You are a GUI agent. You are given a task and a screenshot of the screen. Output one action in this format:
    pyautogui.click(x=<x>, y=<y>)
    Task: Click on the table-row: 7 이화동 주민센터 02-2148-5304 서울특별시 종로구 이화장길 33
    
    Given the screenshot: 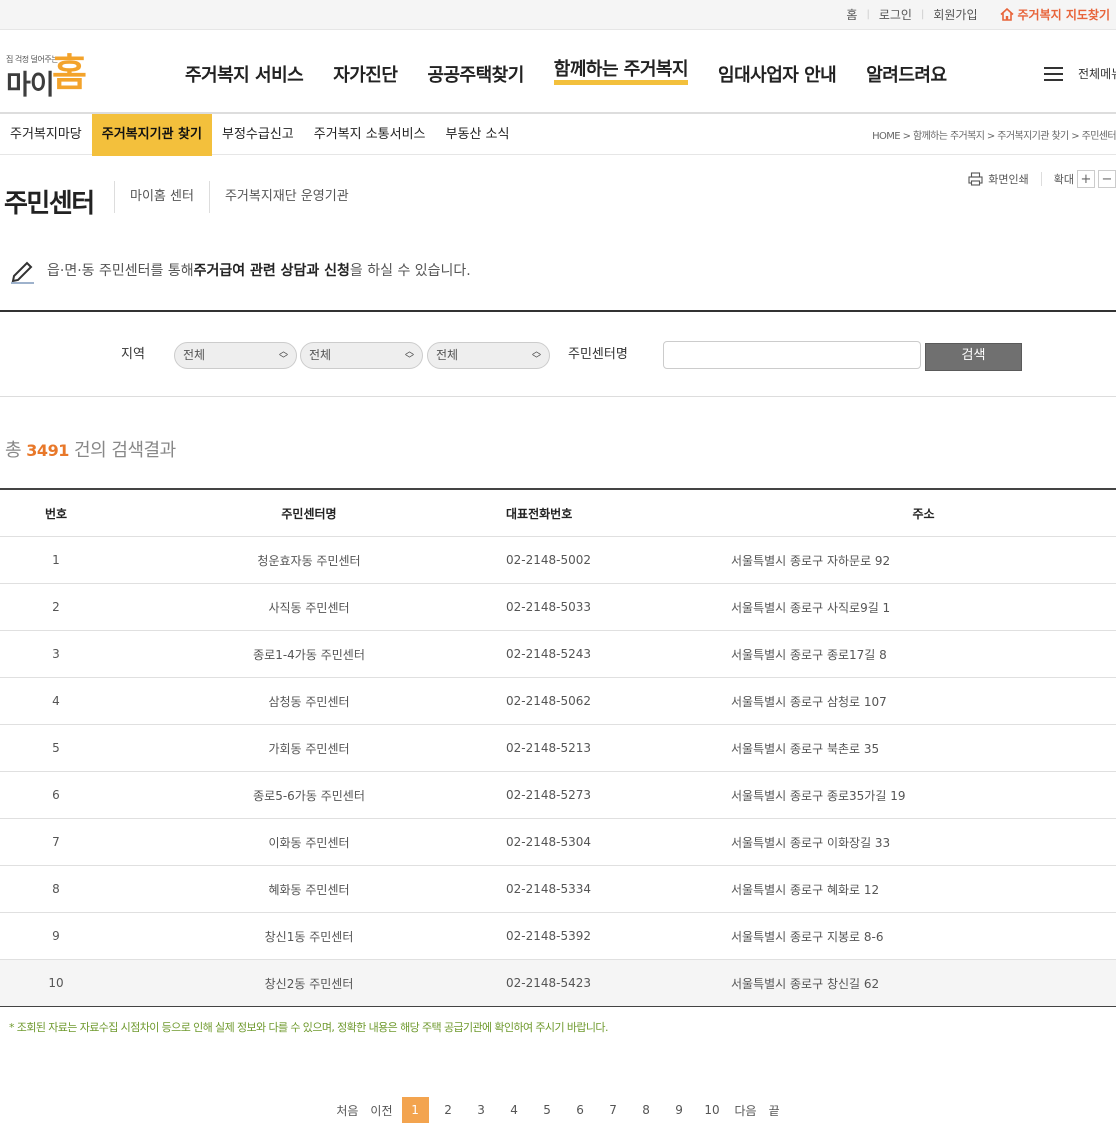 What is the action you would take?
    pyautogui.click(x=558, y=842)
    